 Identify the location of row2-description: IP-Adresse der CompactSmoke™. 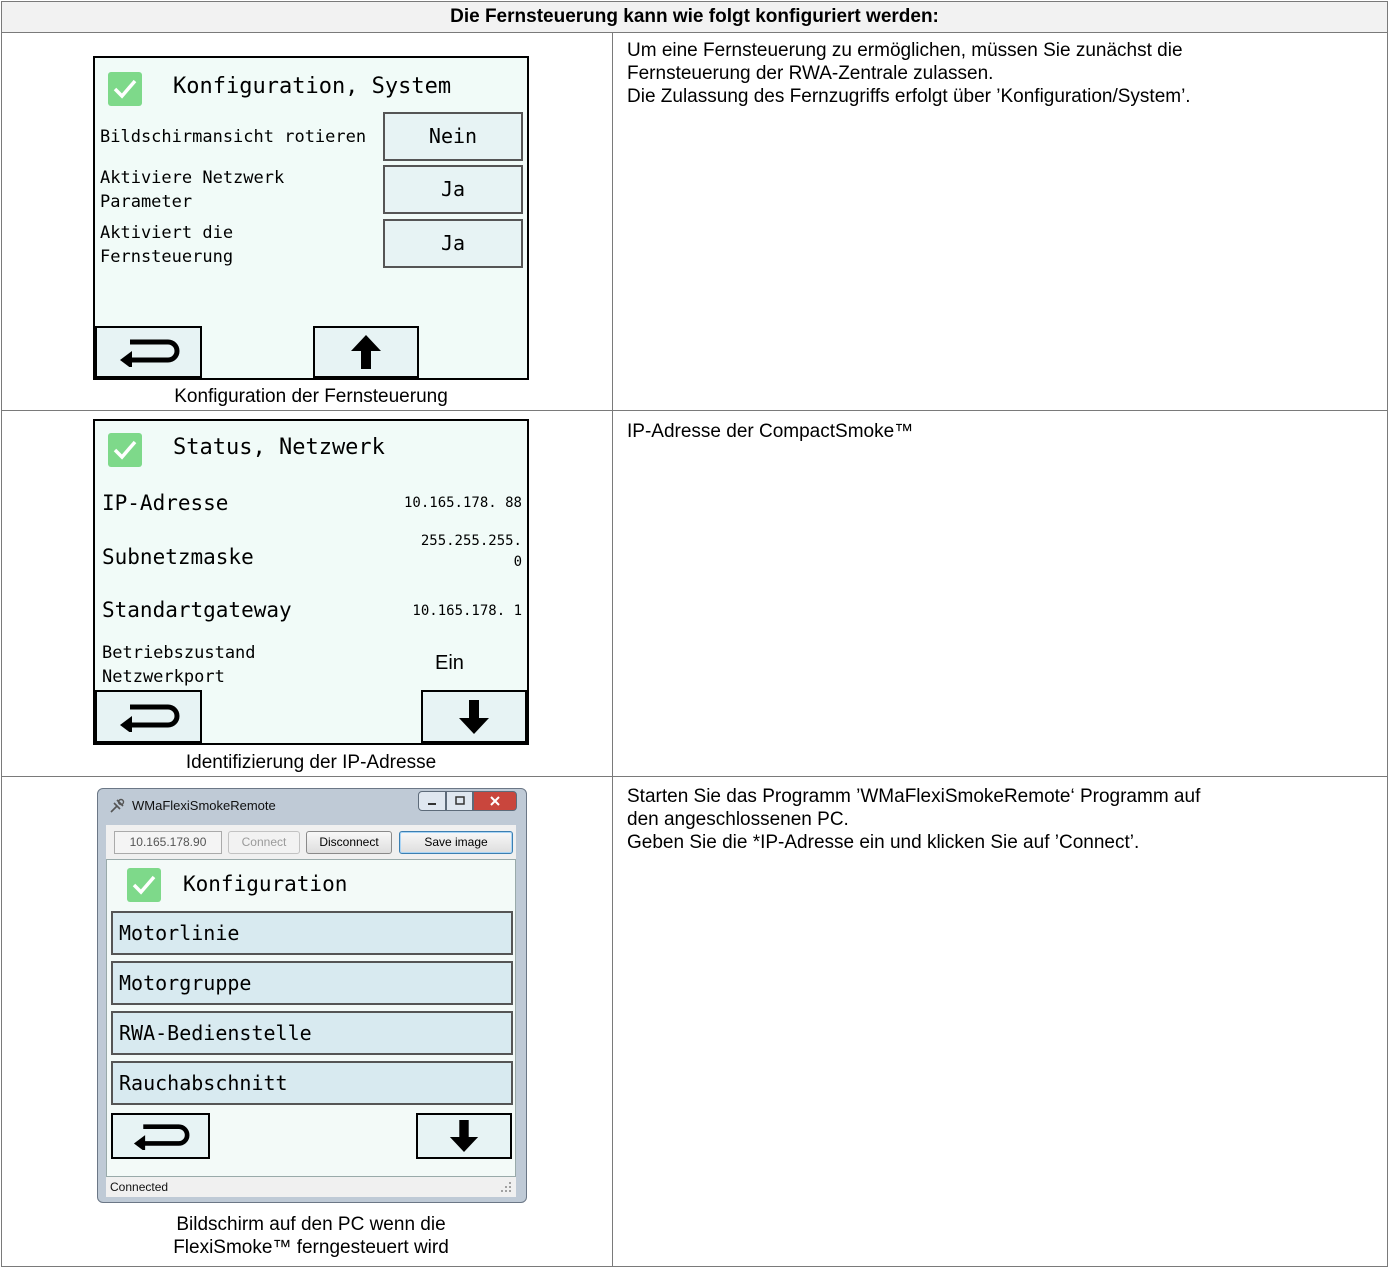
(997, 431).